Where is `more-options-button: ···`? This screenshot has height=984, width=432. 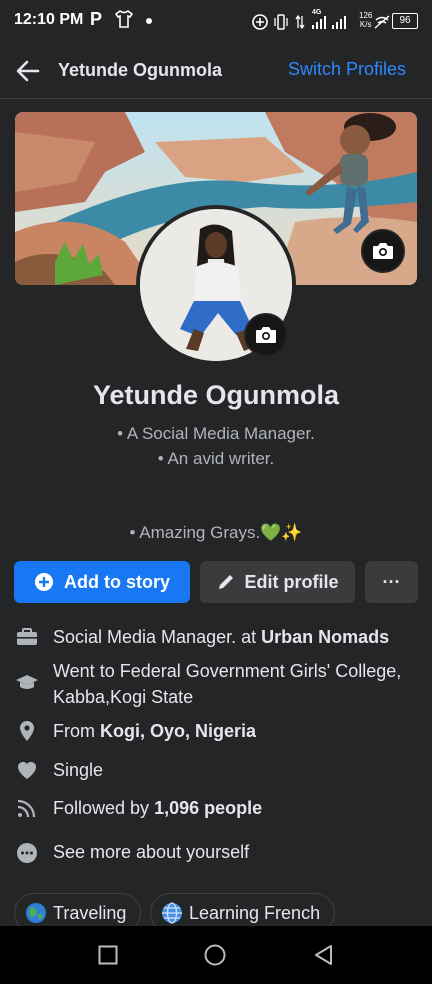 more-options-button: ··· is located at coordinates (391, 582).